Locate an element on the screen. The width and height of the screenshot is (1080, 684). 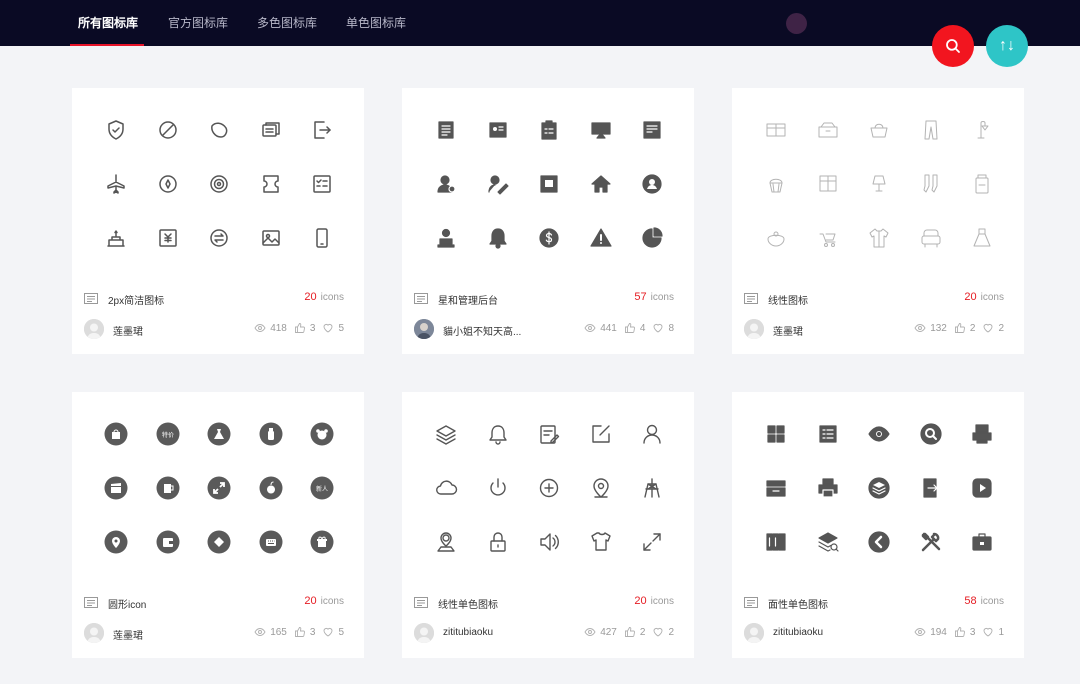
icon-library-card: 面性单色图标 58 icons zititubiaoku 194 3 1 is located at coordinates (878, 525).